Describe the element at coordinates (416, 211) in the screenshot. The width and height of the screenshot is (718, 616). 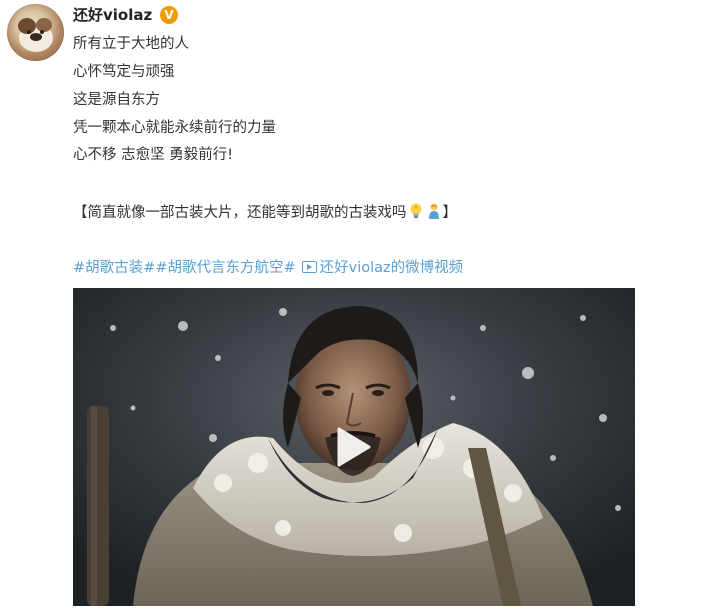
I see `lightbulb-emoji-icon` at that location.